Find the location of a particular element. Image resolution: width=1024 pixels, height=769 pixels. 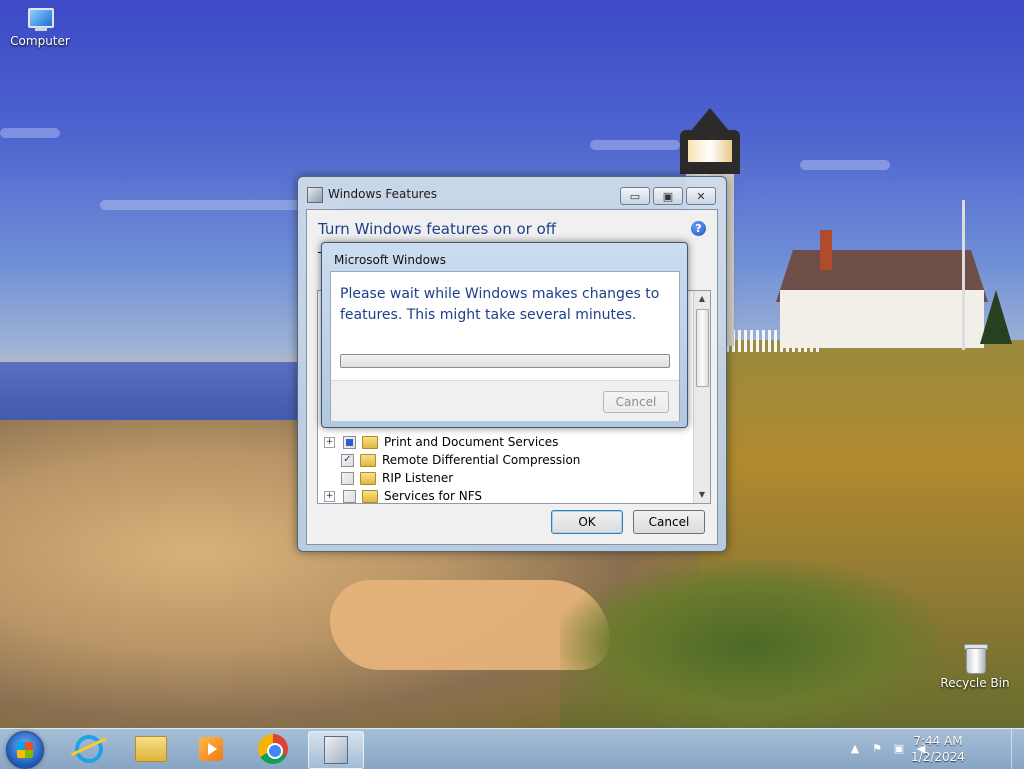

desktop-icon-label: Computer is located at coordinates (40, 41).